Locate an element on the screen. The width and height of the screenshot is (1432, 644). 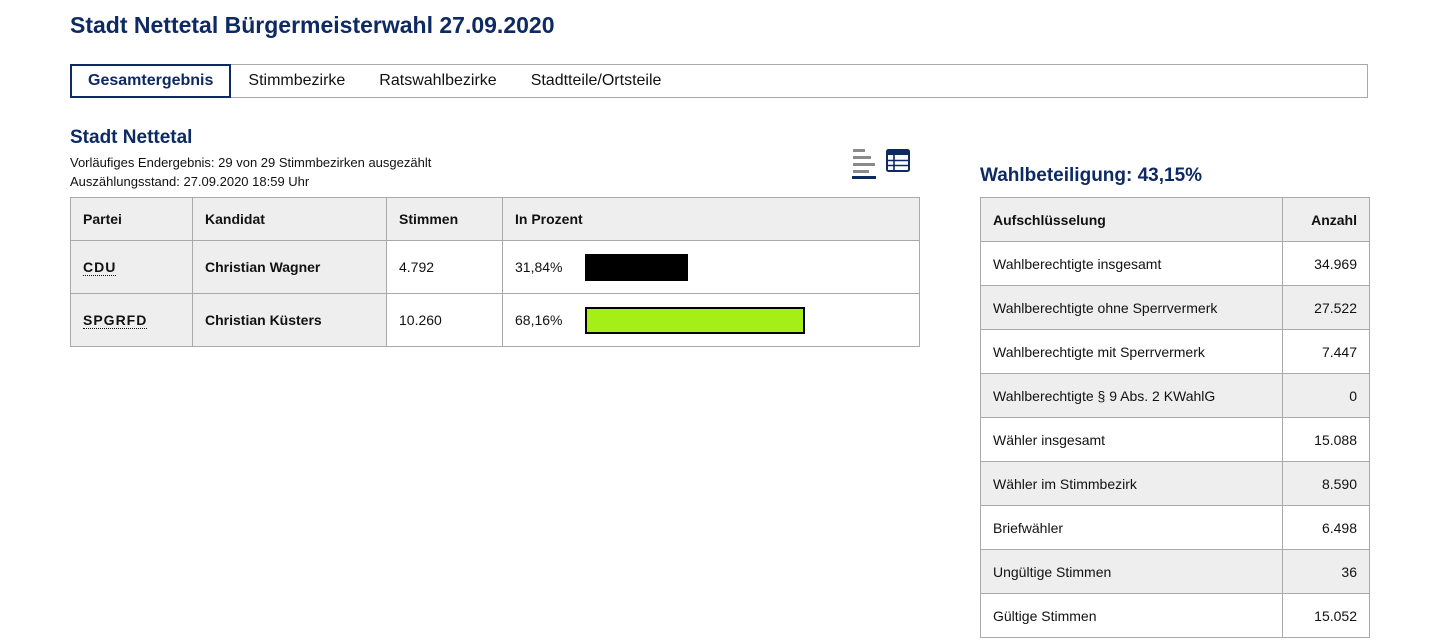
table-row: Wahlberechtigte § 9 Abs. 2 KWahlG 0 is located at coordinates (1175, 395).